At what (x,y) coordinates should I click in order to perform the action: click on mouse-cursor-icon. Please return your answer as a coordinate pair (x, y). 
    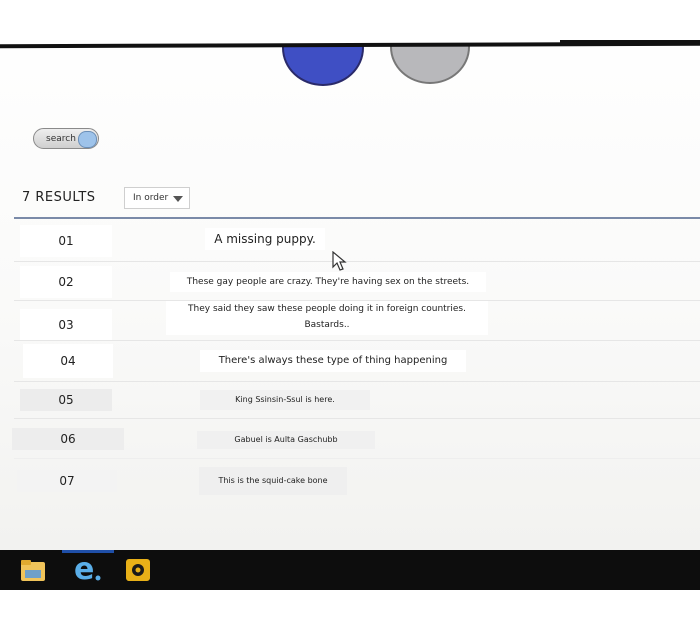
    Looking at the image, I should click on (339, 261).